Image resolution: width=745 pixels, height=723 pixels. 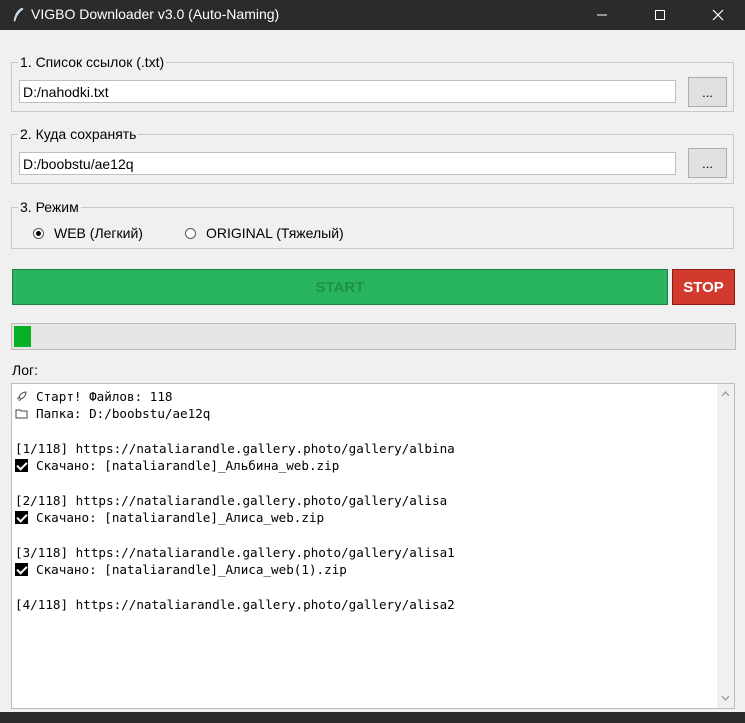 What do you see at coordinates (347, 163) in the screenshot?
I see `save-folder-input: D:/boobstu/ae12q` at bounding box center [347, 163].